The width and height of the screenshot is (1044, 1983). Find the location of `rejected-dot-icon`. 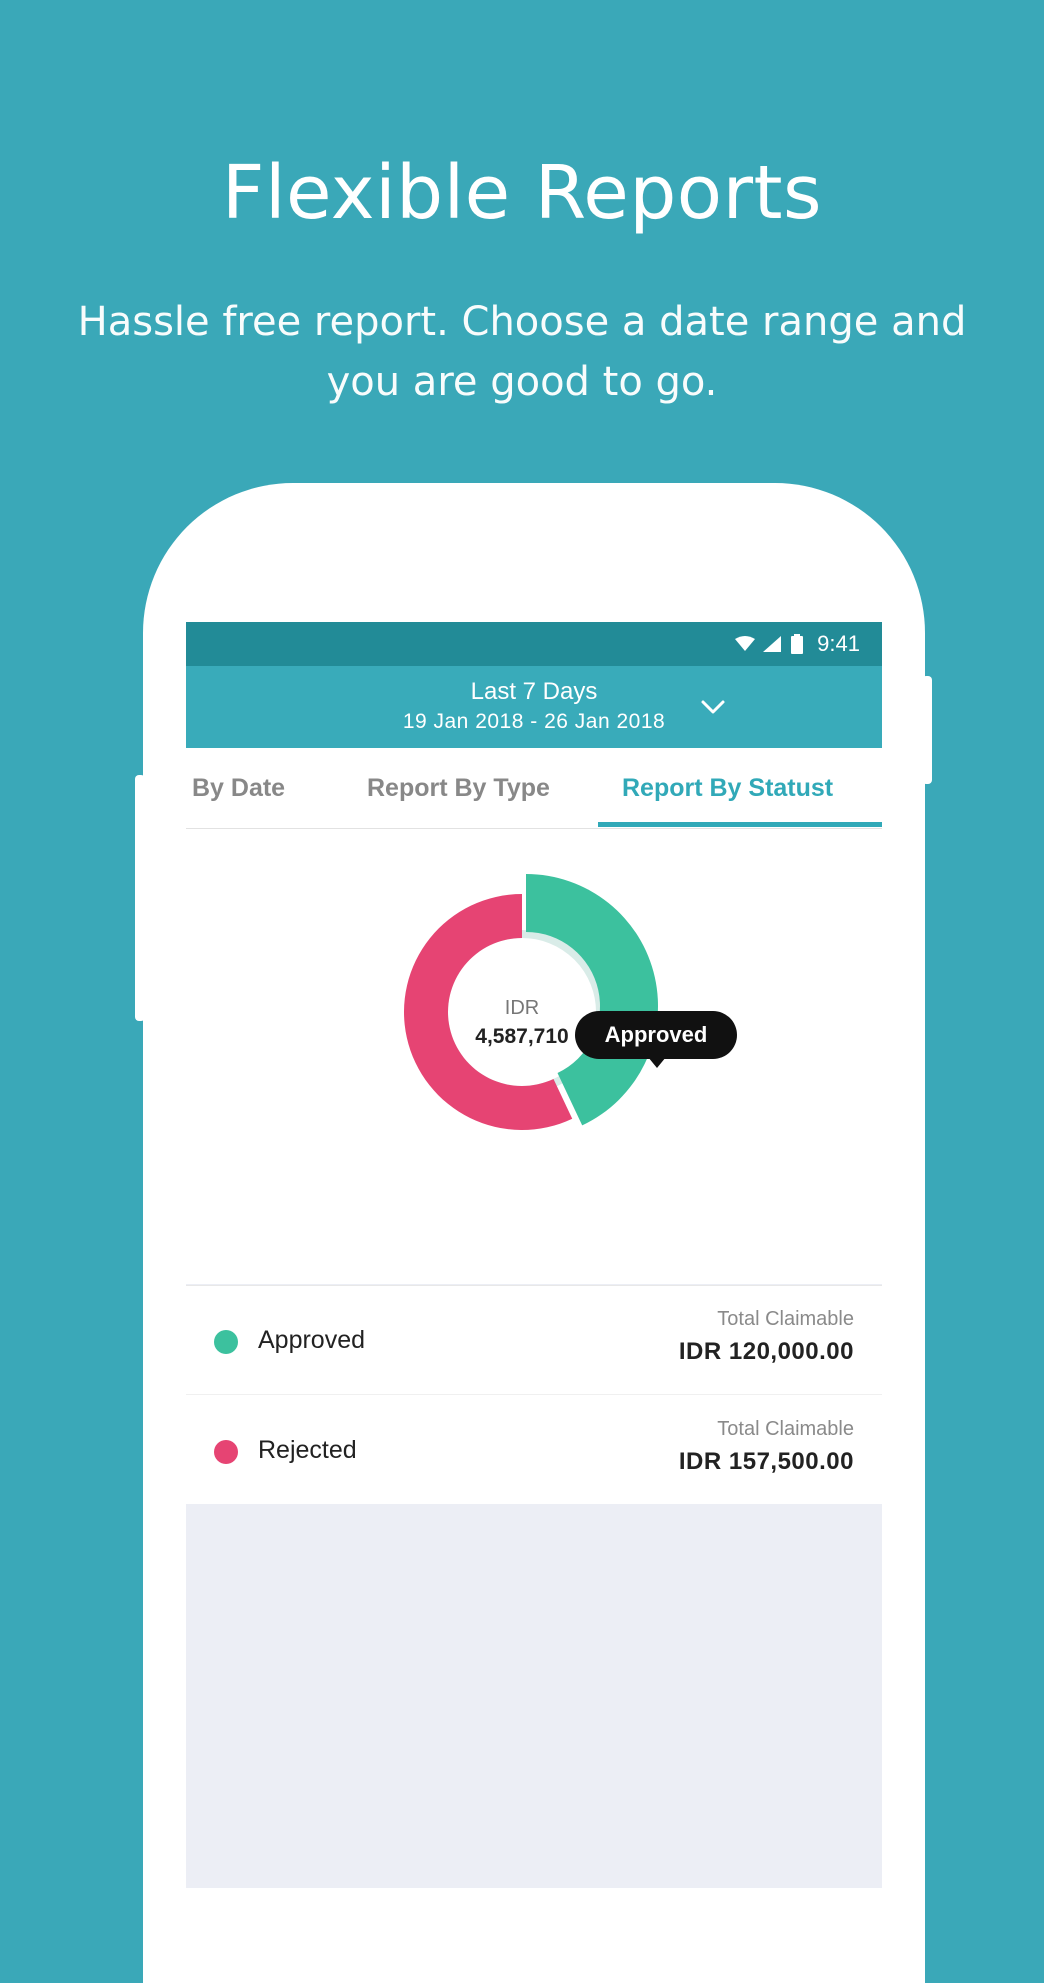

rejected-dot-icon is located at coordinates (226, 1452).